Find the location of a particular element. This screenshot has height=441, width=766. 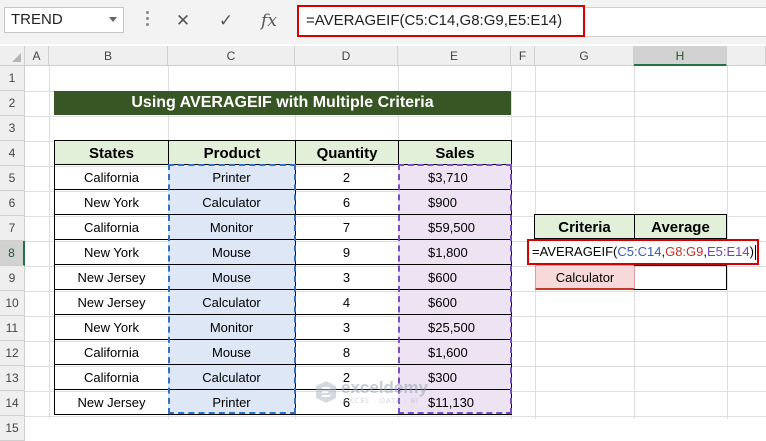

formula-bar-extension is located at coordinates (676, 22).